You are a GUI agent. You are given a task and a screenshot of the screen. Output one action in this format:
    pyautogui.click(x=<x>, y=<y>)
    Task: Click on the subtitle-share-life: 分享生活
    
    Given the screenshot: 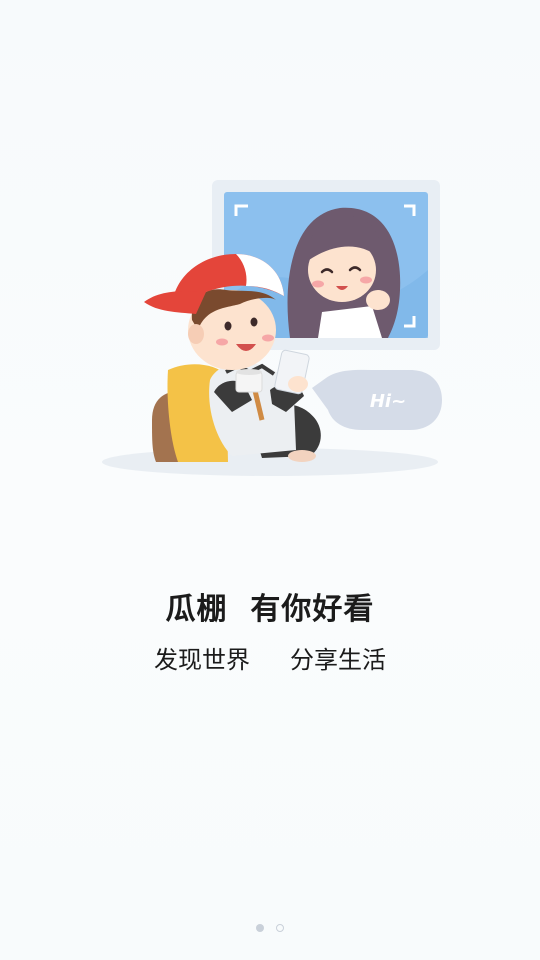 What is the action you would take?
    pyautogui.click(x=338, y=660)
    